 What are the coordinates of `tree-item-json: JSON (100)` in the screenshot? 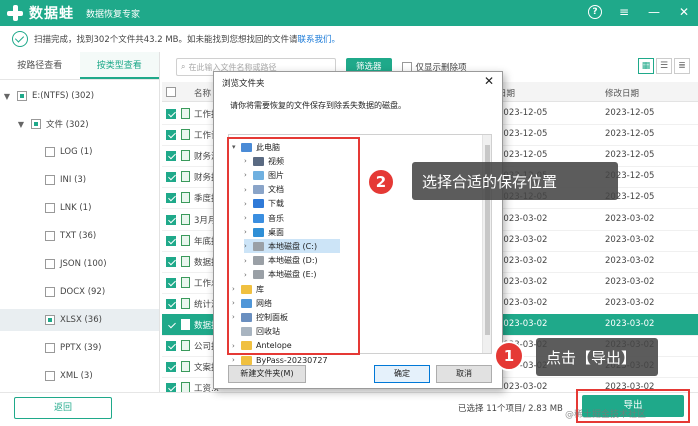 It's located at (73, 264).